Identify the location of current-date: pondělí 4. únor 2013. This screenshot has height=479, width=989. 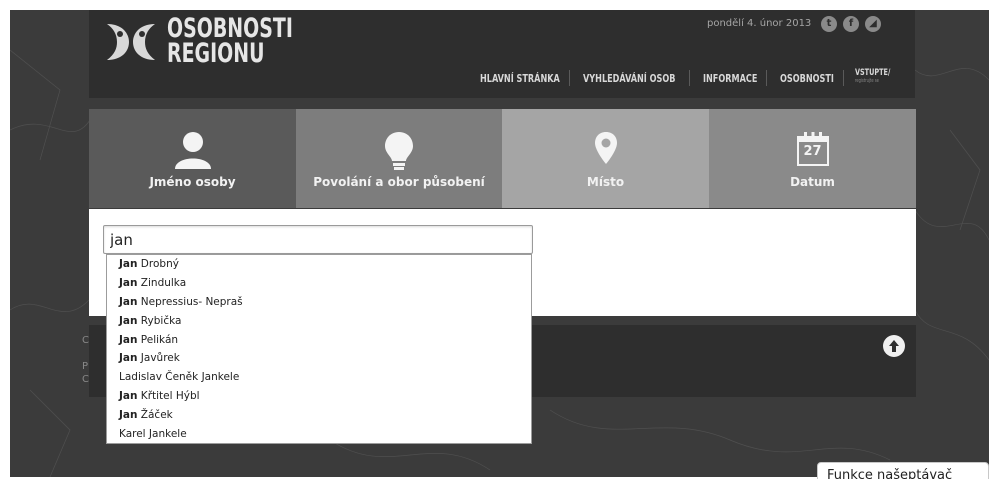
(759, 23).